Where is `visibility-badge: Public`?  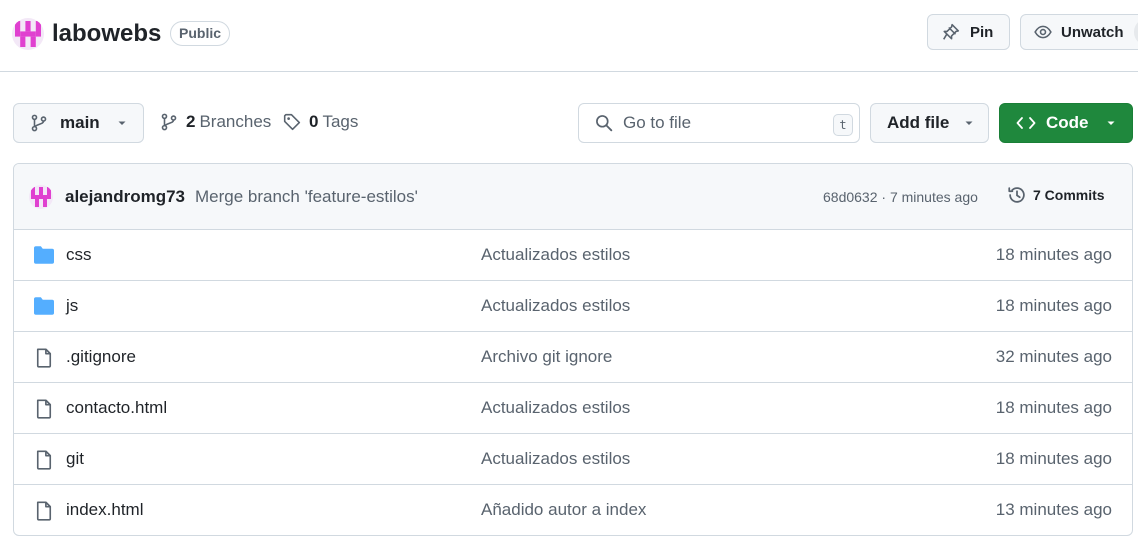 visibility-badge: Public is located at coordinates (200, 33).